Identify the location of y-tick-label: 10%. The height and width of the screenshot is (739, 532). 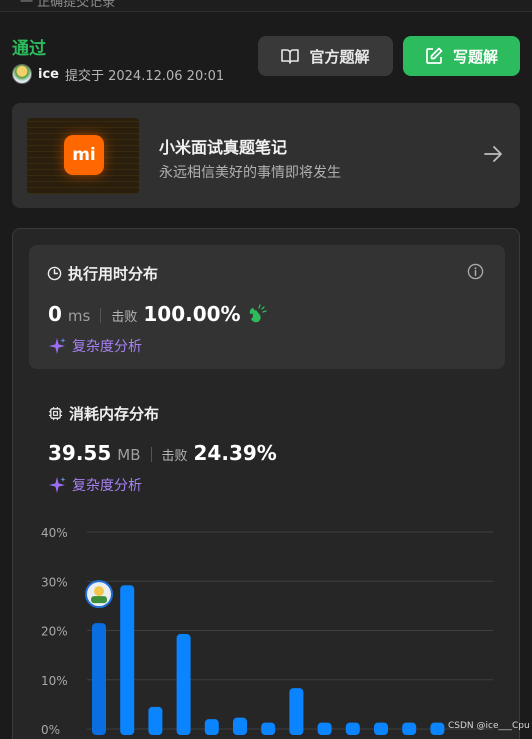
(54, 681).